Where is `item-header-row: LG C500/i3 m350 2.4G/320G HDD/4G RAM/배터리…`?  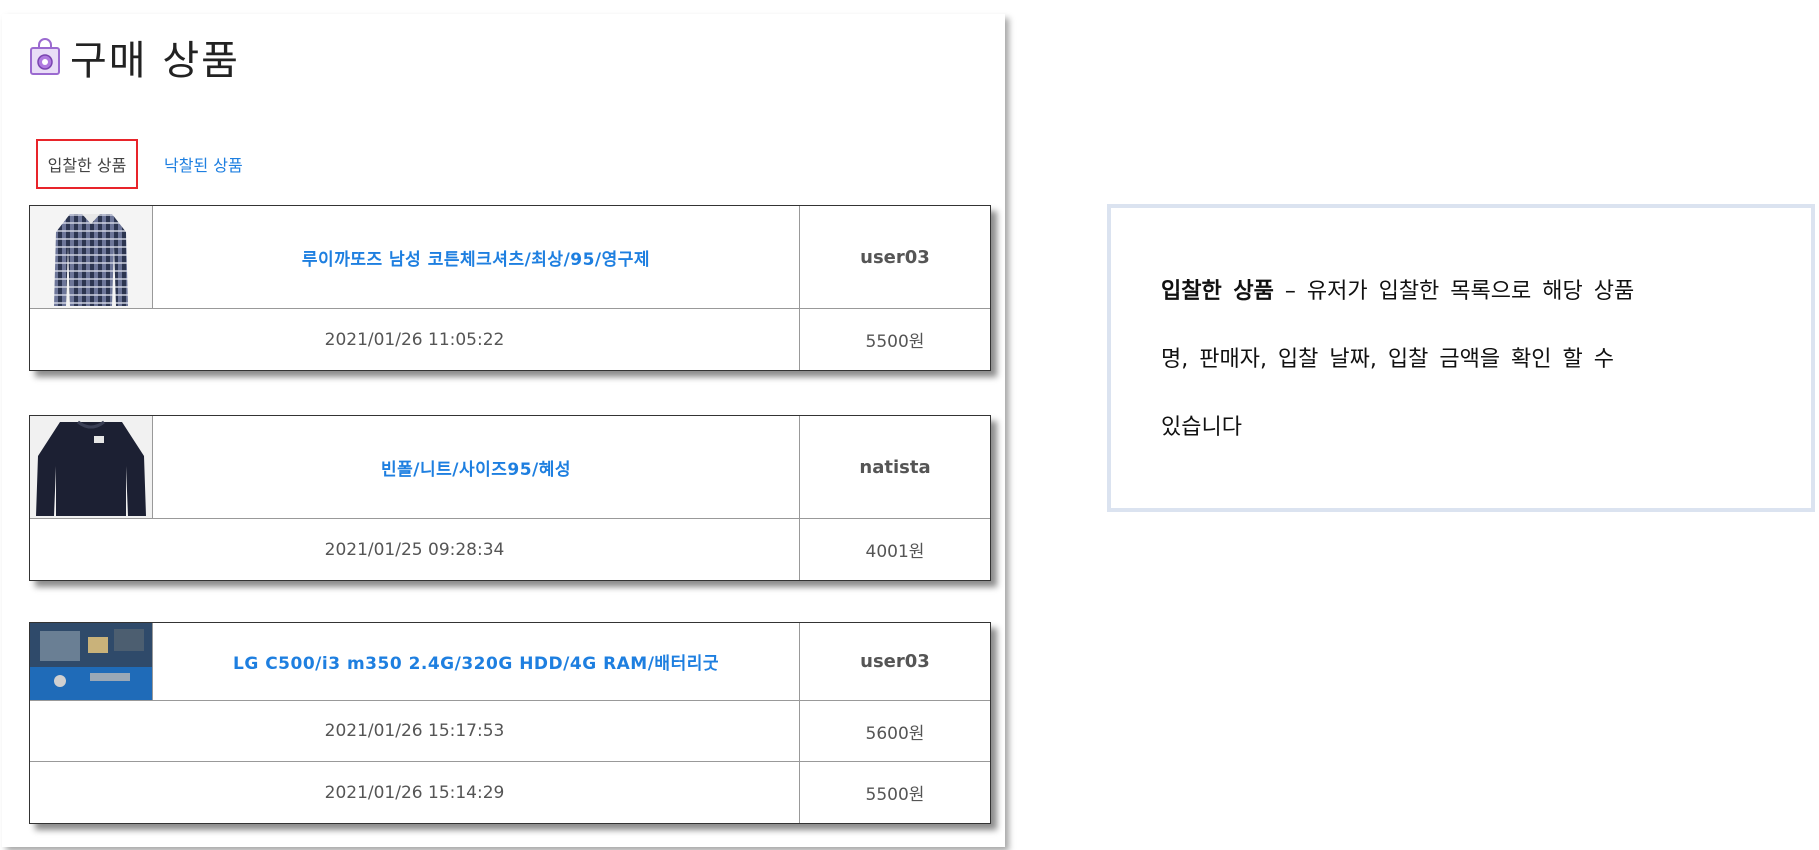
item-header-row: LG C500/i3 m350 2.4G/320G HDD/4G RAM/배터리… is located at coordinates (510, 662).